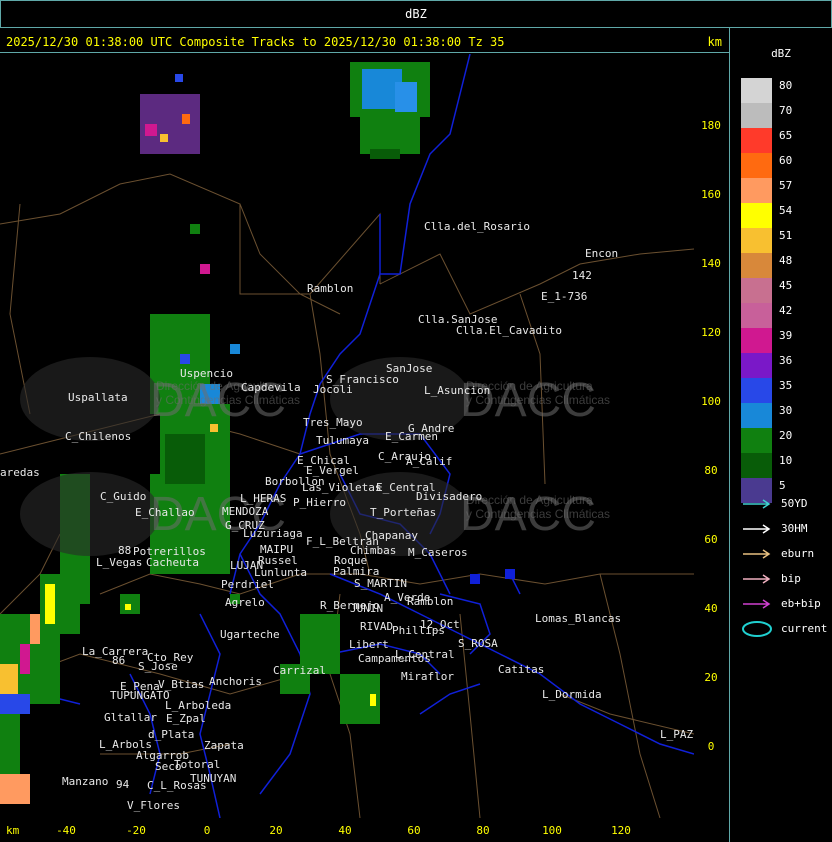 This screenshot has width=832, height=842. Describe the element at coordinates (206, 373) in the screenshot. I see `place-label: Uspencio` at that location.